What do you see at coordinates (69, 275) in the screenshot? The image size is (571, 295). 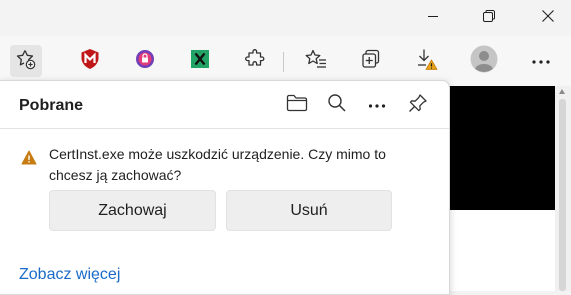 I see `see-more-link: Zobacz więcej` at bounding box center [69, 275].